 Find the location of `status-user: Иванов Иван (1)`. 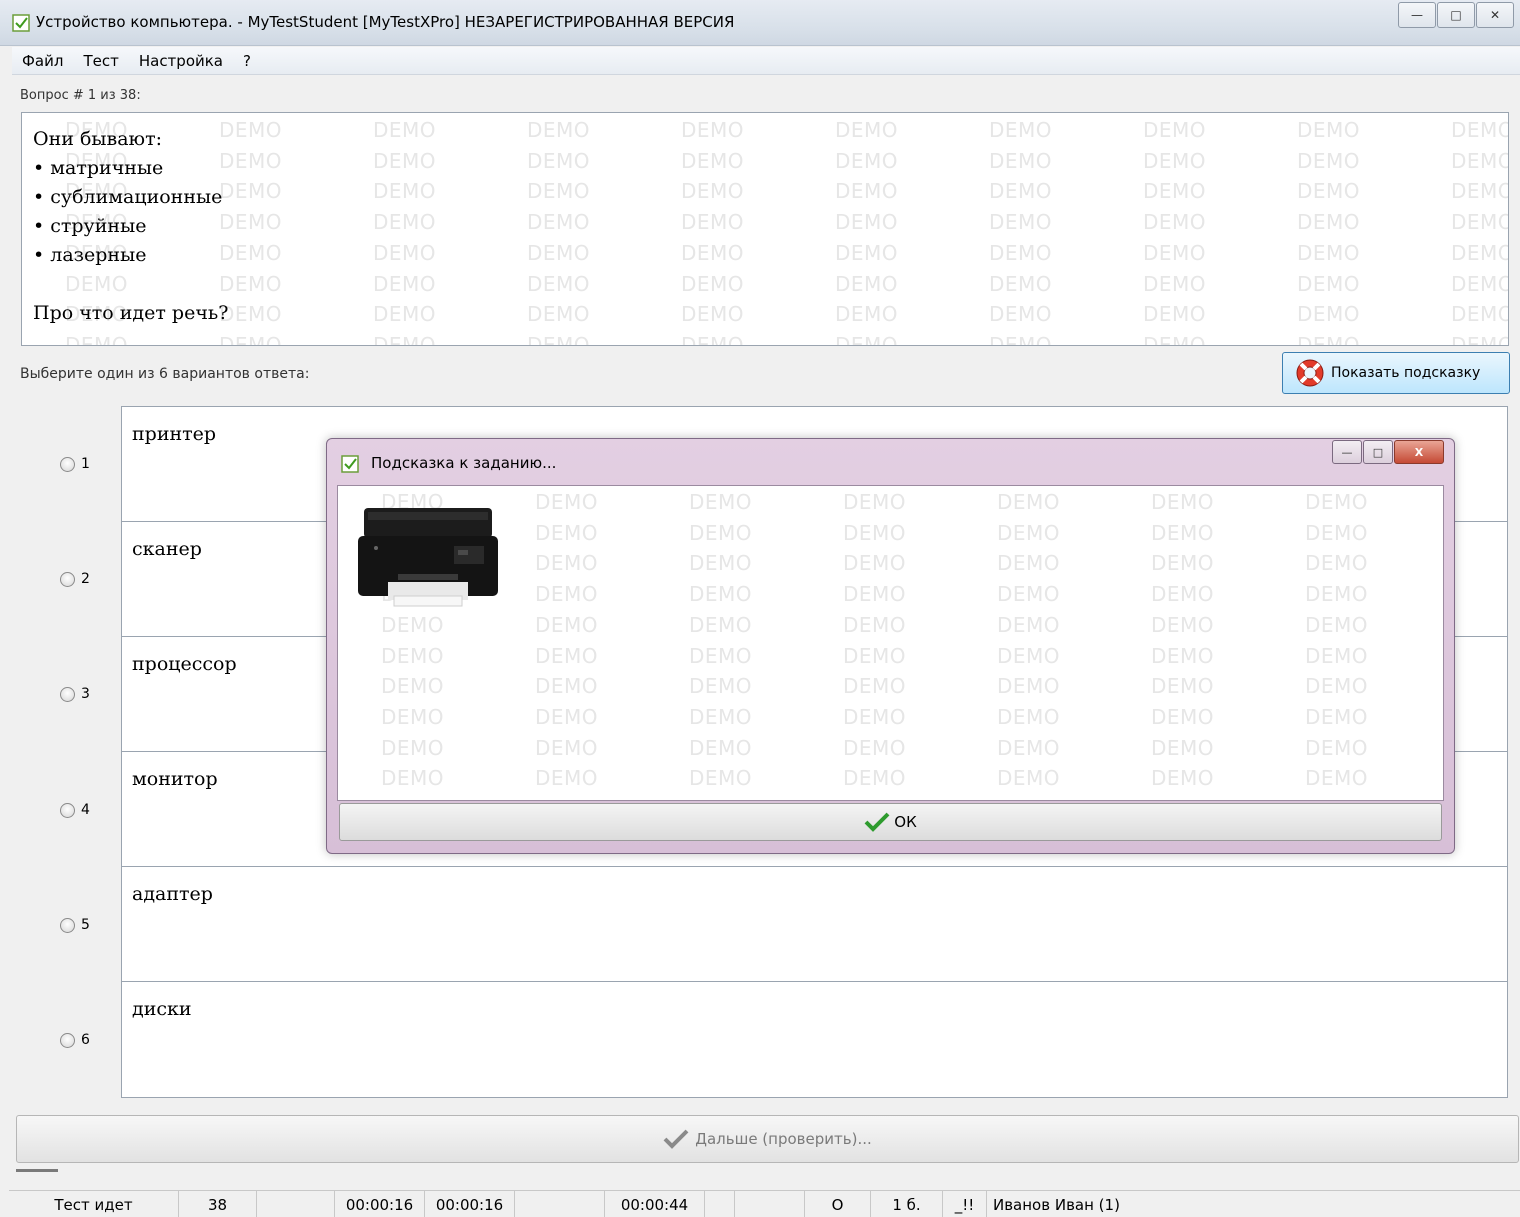

status-user: Иванов Иван (1) is located at coordinates (1056, 1204).